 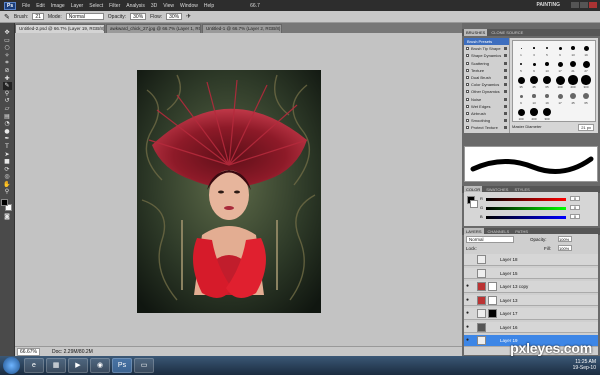 I want to click on taskbar-explorer-icon: ▦, so click(x=56, y=365).